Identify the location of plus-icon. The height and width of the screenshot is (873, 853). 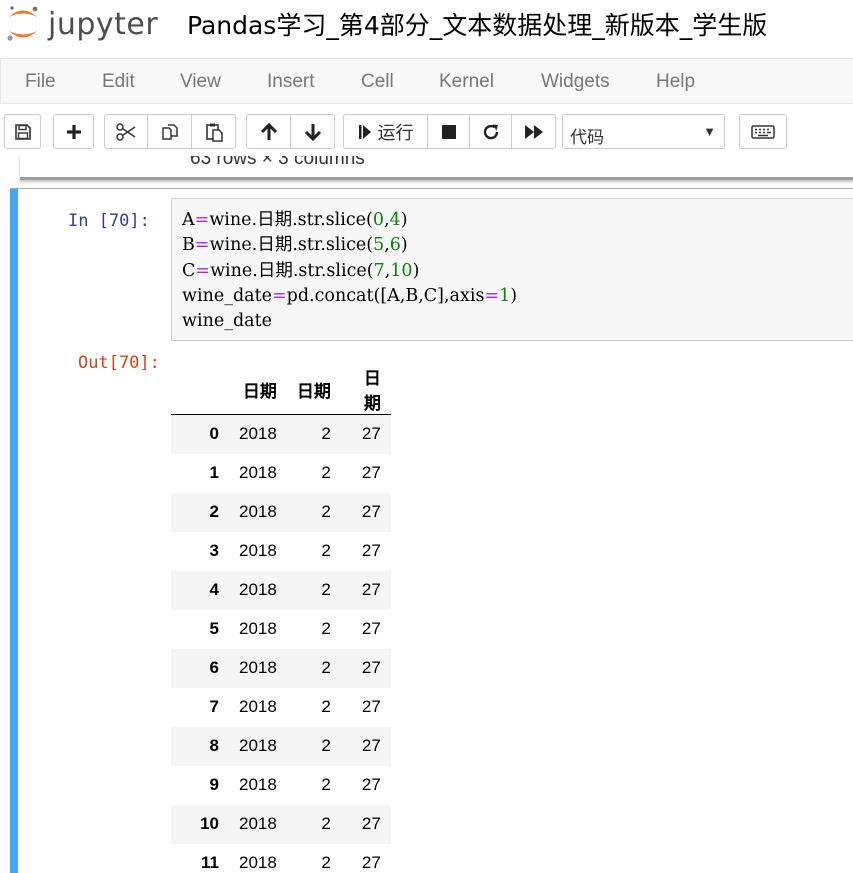
(73, 131).